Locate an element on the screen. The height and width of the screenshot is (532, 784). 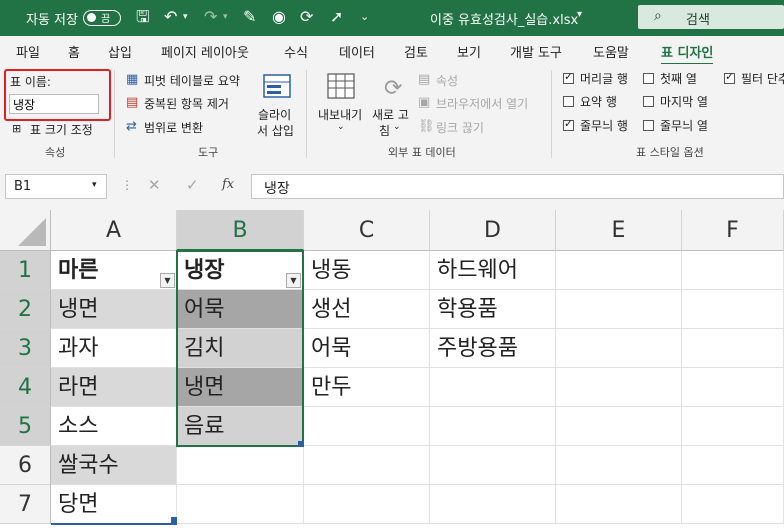
filter-button-checkbox is located at coordinates (729, 77).